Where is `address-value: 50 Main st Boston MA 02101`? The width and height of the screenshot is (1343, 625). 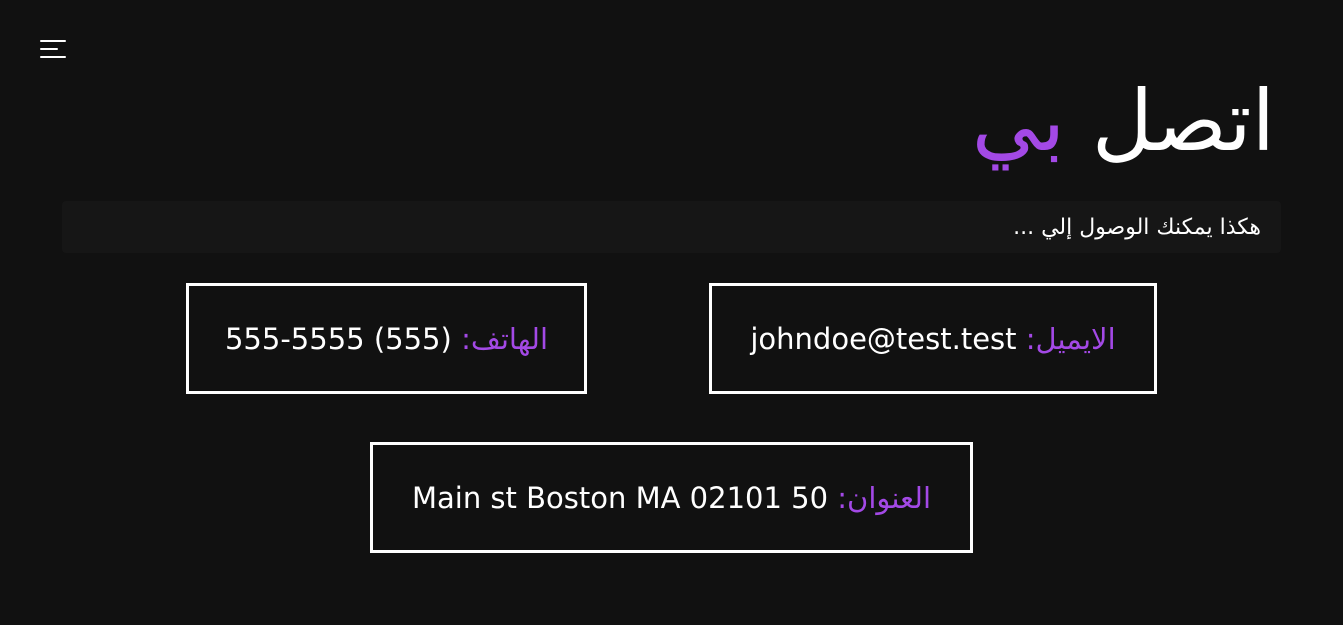 address-value: 50 Main st Boston MA 02101 is located at coordinates (620, 497).